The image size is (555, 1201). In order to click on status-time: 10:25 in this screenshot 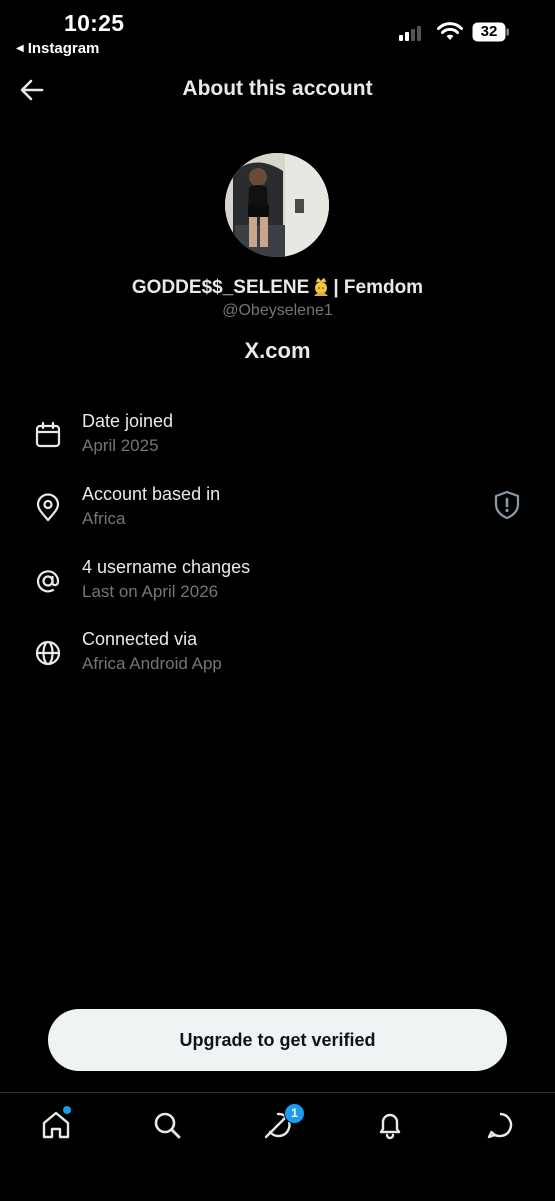, I will do `click(94, 23)`.